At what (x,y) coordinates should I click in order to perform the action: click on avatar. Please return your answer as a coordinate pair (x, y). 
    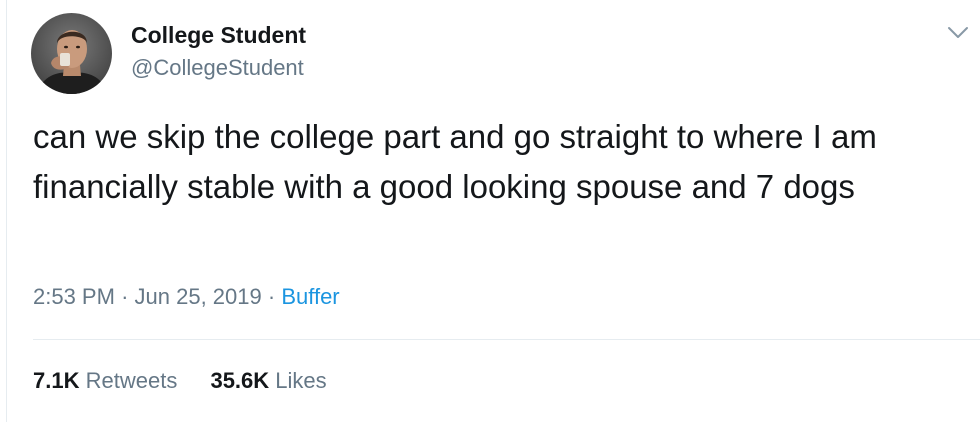
    Looking at the image, I should click on (71, 53).